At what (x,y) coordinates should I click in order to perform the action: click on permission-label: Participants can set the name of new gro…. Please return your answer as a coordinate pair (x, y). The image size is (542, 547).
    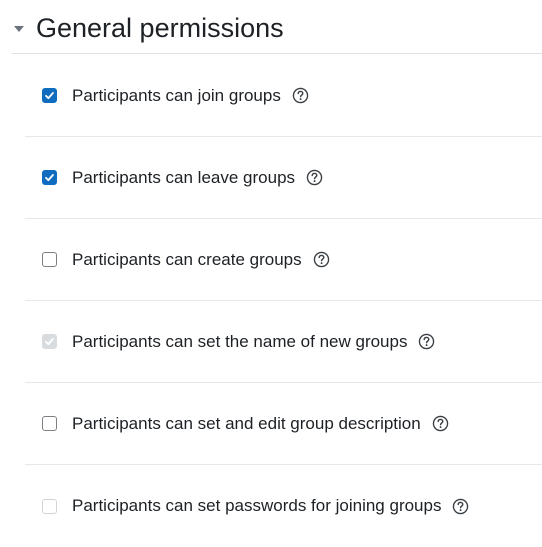
    Looking at the image, I should click on (240, 341).